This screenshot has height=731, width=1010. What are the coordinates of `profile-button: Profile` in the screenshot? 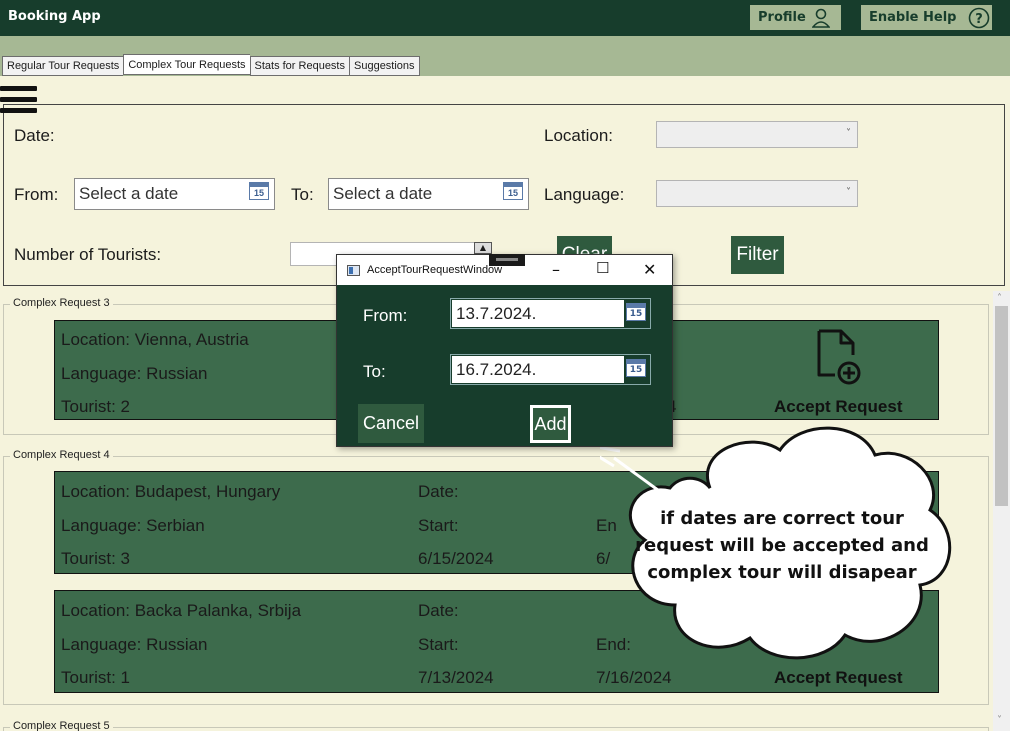 It's located at (795, 17).